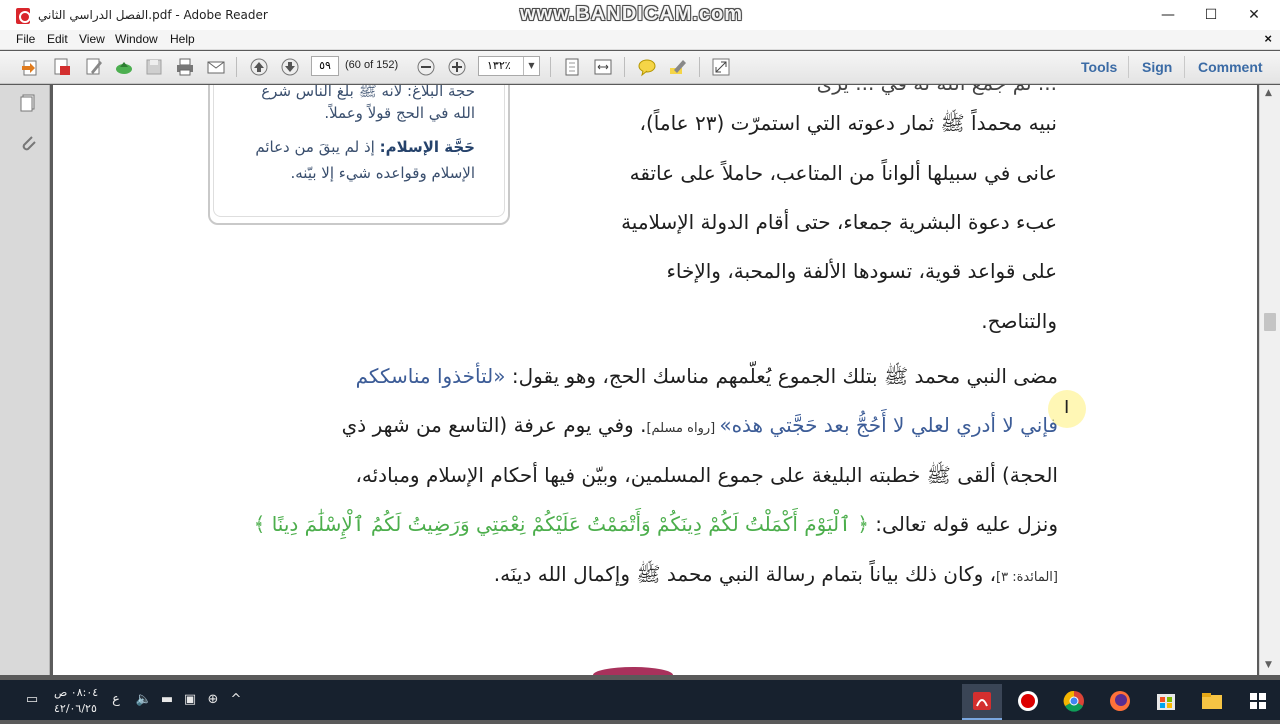 The image size is (1280, 724). What do you see at coordinates (213, 700) in the screenshot?
I see `globe-icon: ⊕` at bounding box center [213, 700].